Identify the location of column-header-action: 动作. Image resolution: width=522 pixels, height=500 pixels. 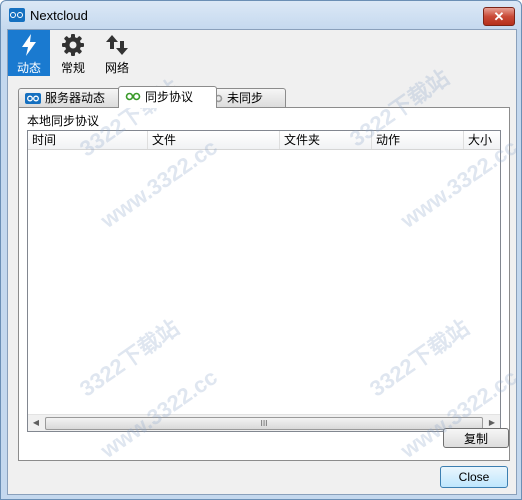
(418, 140).